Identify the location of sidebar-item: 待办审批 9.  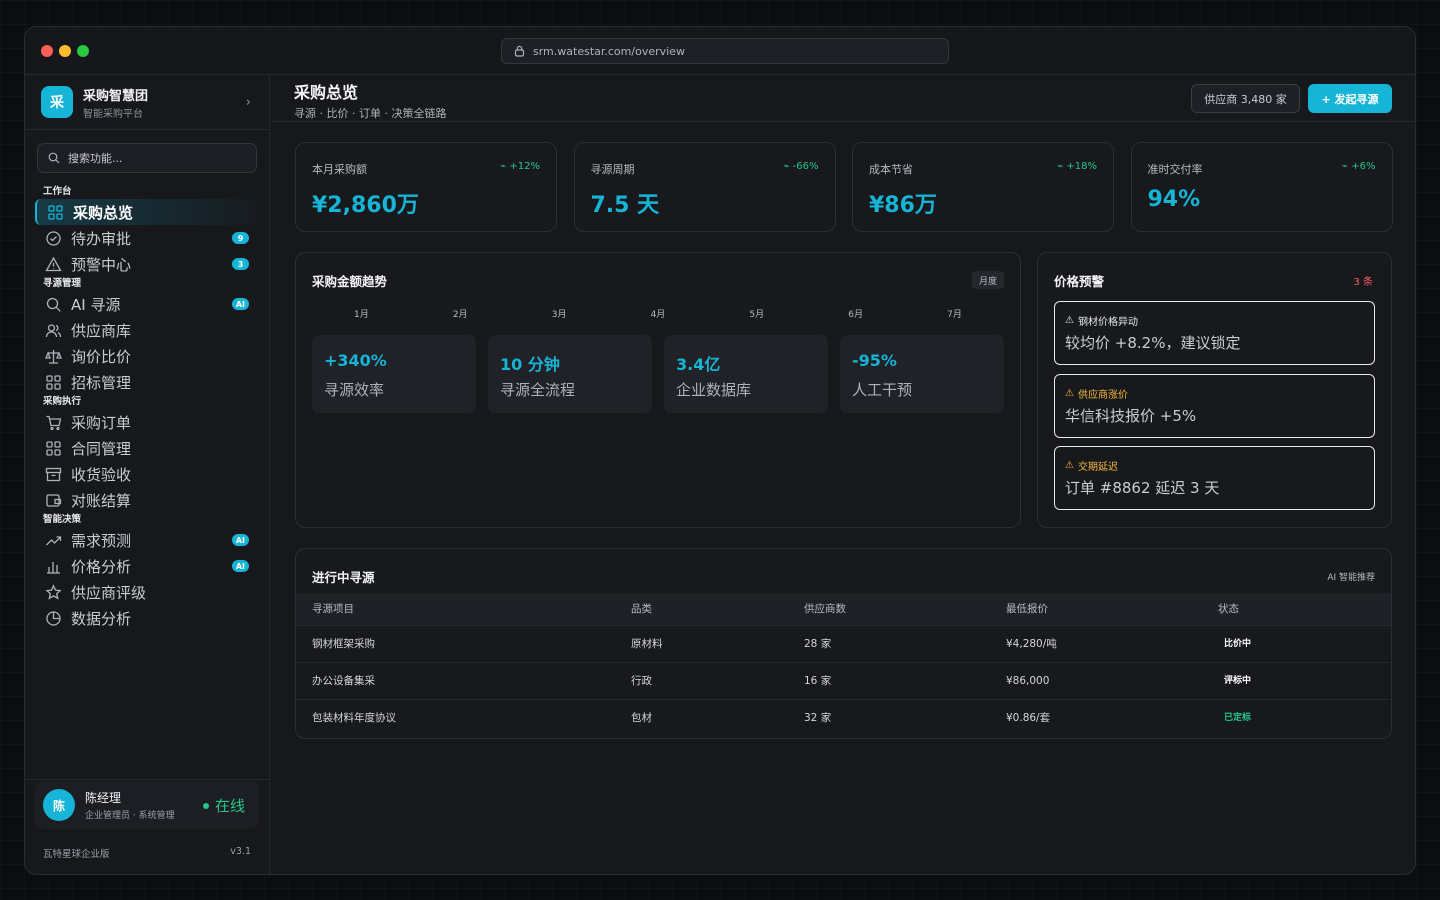
(147, 238).